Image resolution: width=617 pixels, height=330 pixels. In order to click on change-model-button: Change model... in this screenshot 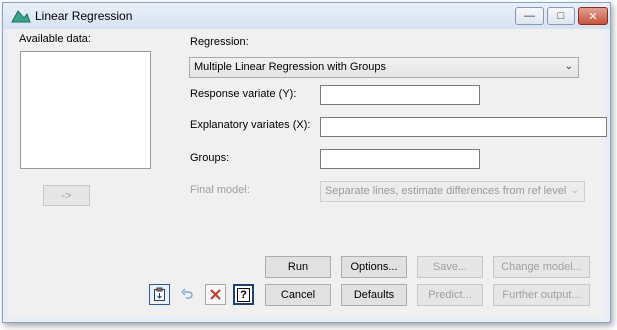, I will do `click(541, 267)`.